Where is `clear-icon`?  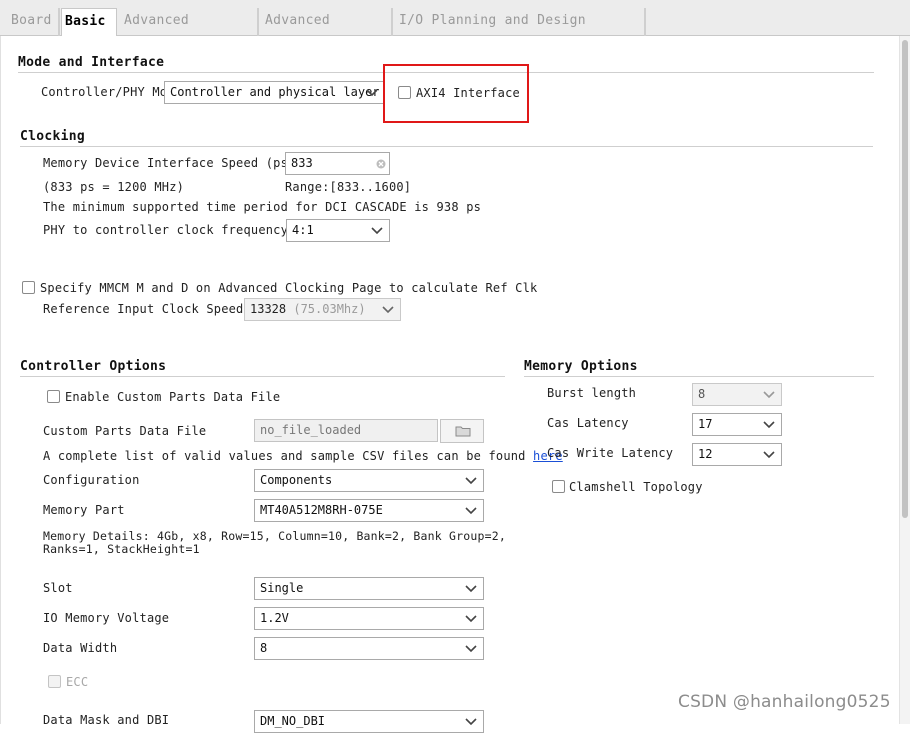 clear-icon is located at coordinates (381, 164).